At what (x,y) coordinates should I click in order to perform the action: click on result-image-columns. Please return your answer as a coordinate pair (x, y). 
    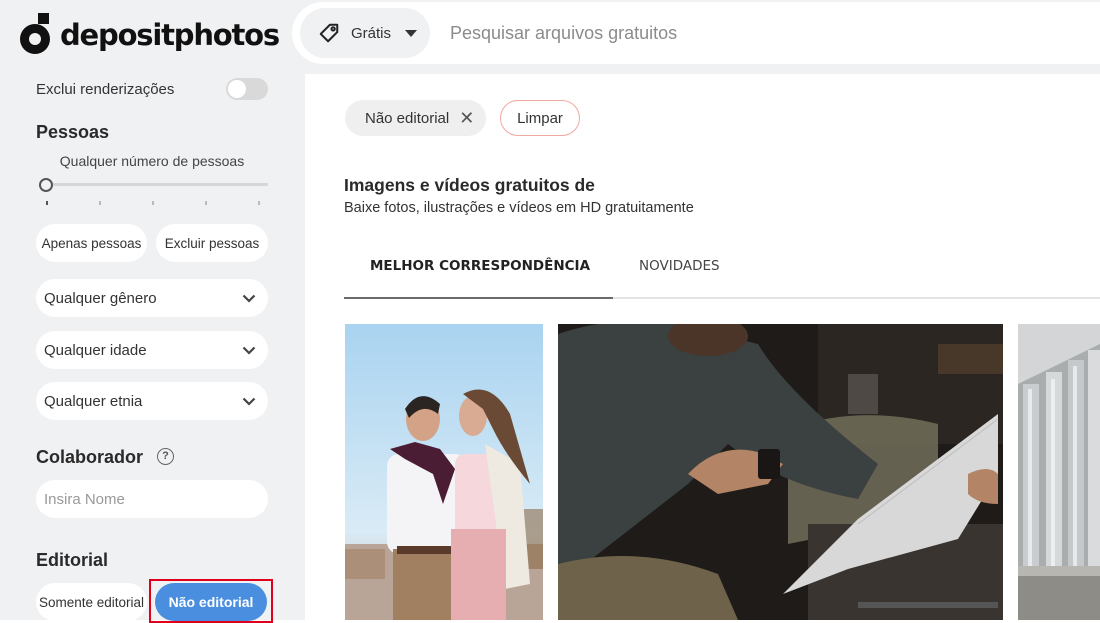
    Looking at the image, I should click on (1059, 472).